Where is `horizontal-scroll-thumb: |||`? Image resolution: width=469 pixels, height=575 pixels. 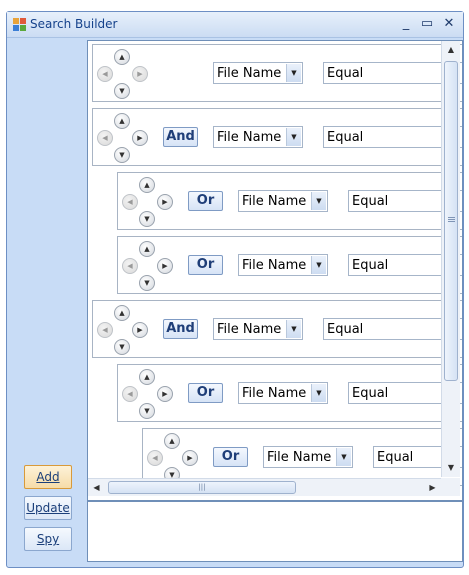
horizontal-scroll-thumb: ||| is located at coordinates (202, 487).